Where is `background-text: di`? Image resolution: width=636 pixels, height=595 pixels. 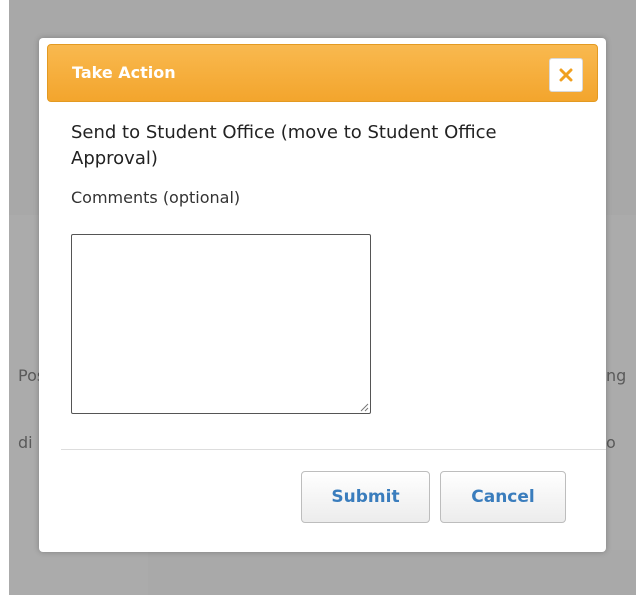
background-text: di is located at coordinates (25, 442).